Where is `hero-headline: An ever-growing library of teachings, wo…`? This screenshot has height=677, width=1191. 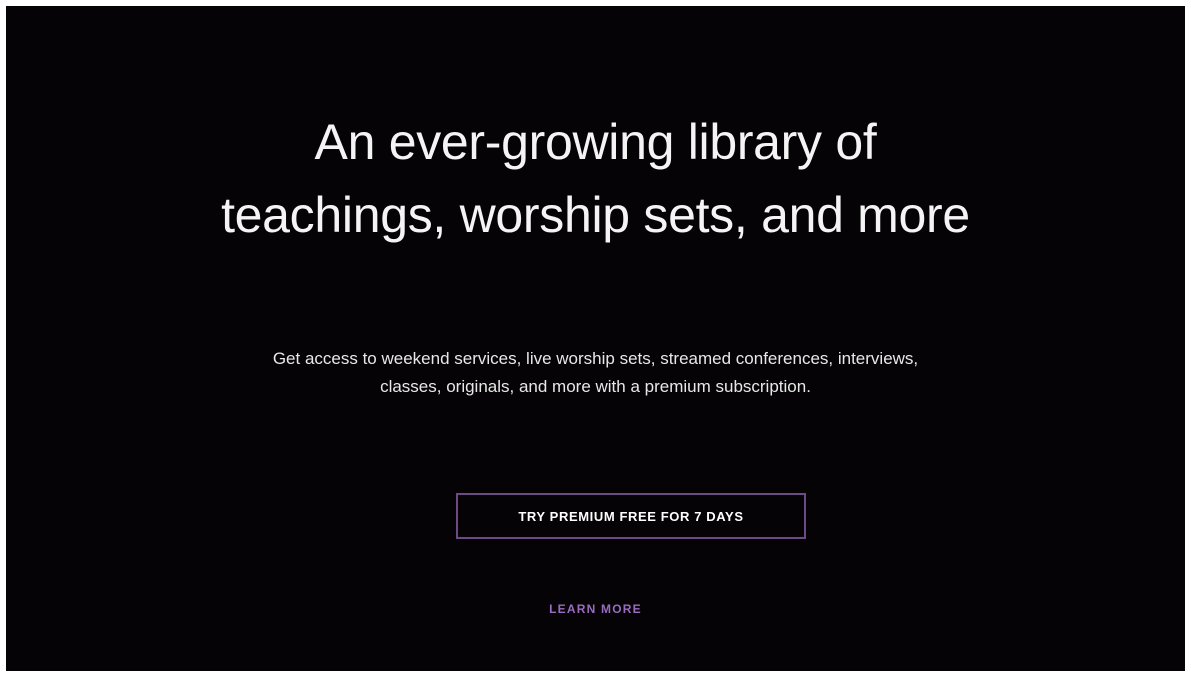 hero-headline: An ever-growing library of teachings, wo… is located at coordinates (595, 178).